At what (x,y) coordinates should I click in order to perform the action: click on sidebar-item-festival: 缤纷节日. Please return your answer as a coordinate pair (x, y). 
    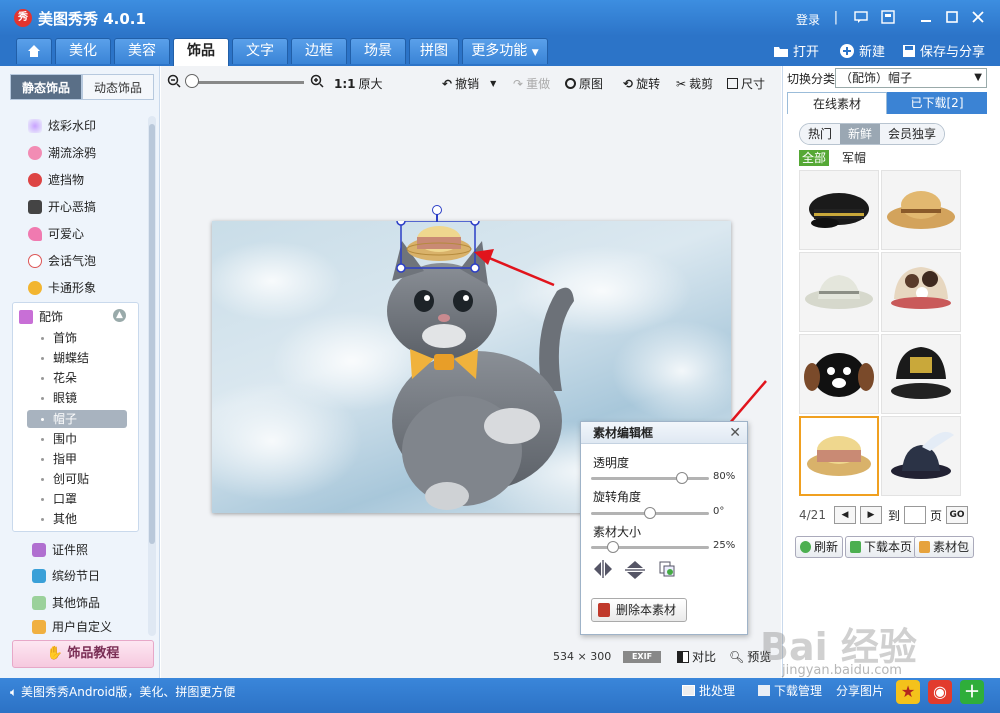
    Looking at the image, I should click on (66, 576).